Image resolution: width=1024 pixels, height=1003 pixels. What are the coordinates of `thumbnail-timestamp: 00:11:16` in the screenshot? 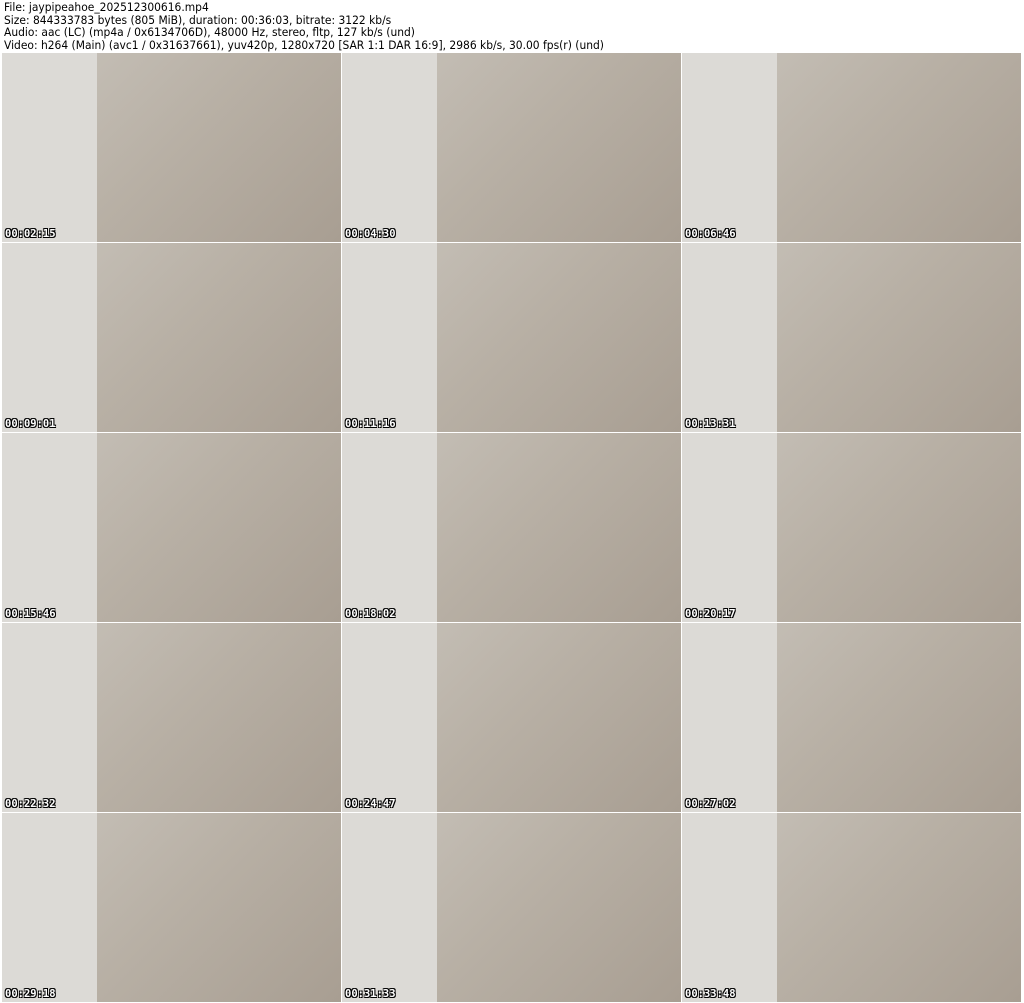 It's located at (370, 424).